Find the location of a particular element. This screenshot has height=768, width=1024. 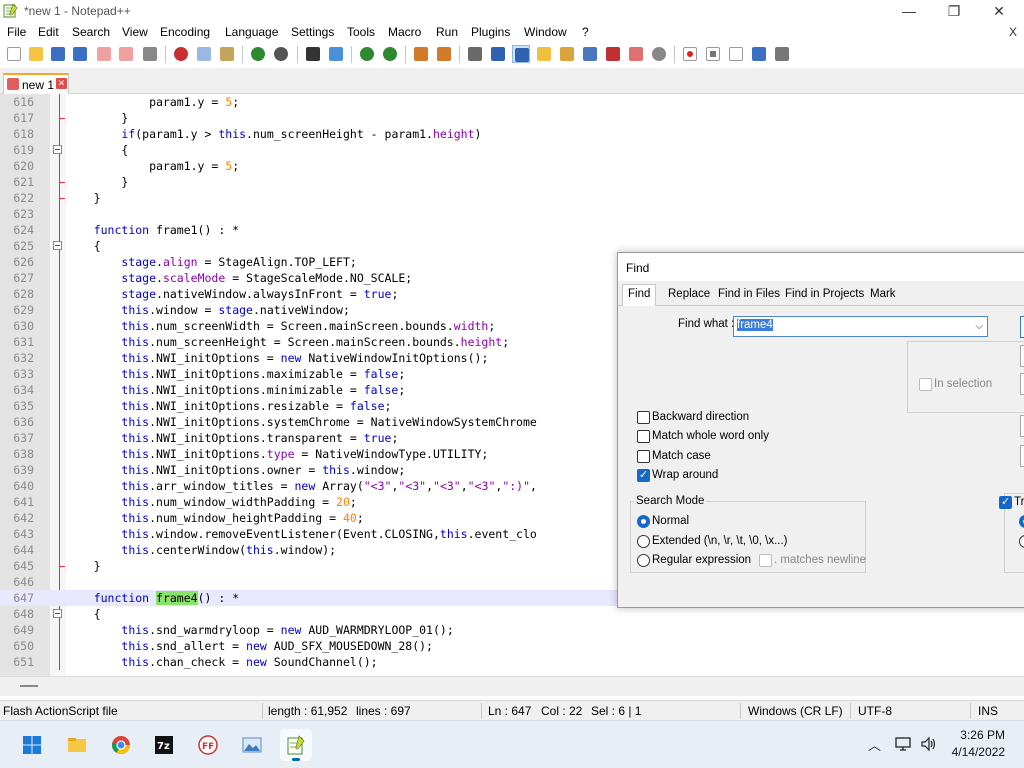

status-insert-mode: INS is located at coordinates (988, 711).